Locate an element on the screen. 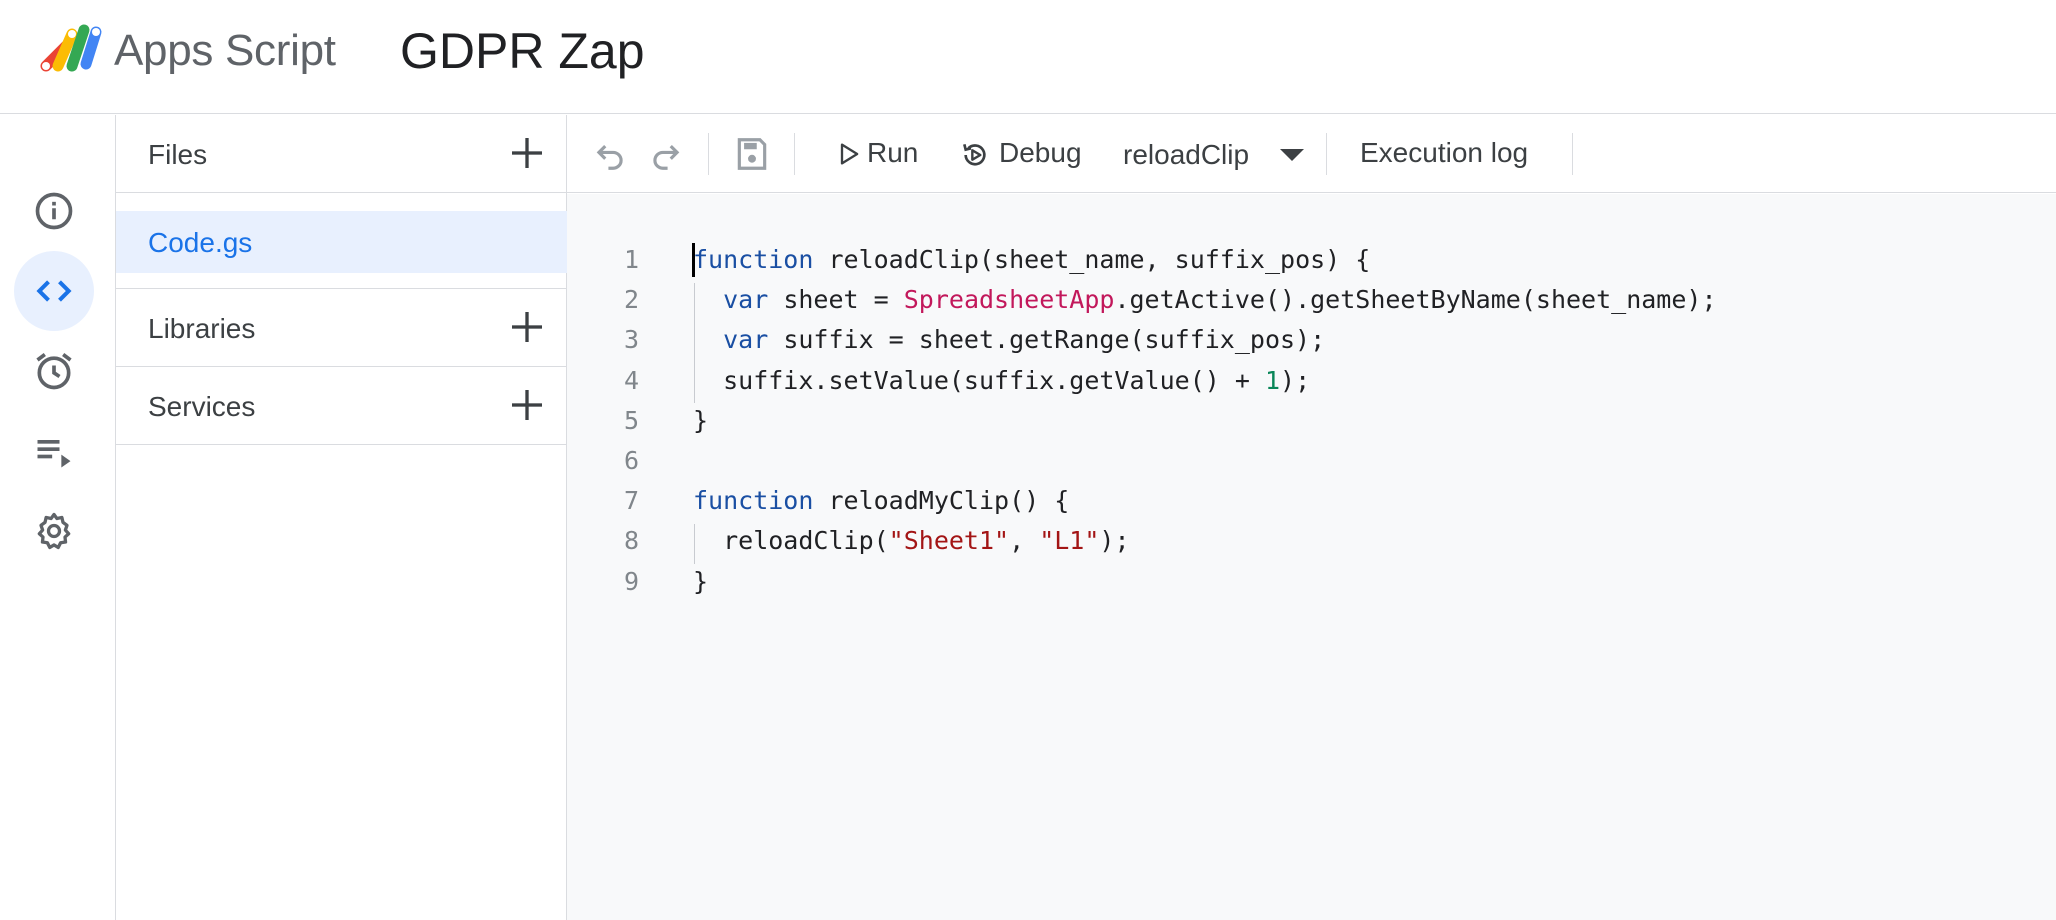  alarm-clock-icon is located at coordinates (54, 371).